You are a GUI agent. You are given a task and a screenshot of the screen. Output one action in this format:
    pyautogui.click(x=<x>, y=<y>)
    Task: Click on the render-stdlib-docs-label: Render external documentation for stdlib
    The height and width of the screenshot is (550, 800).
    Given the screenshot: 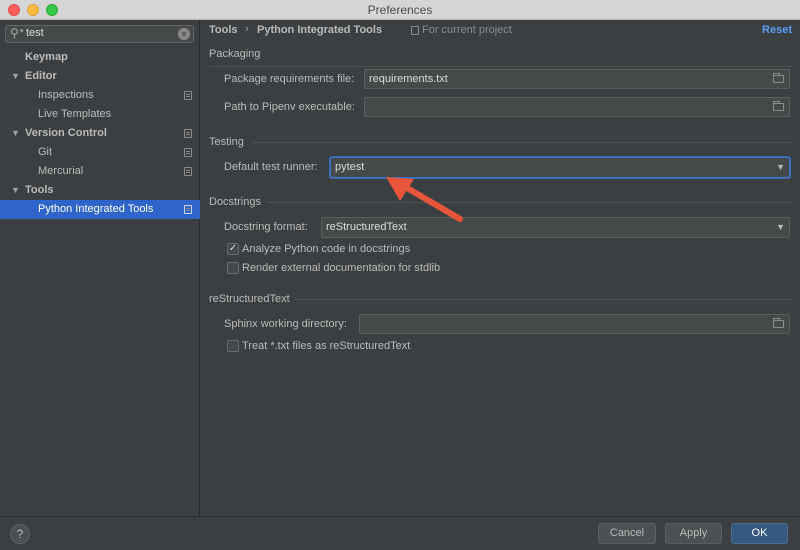 What is the action you would take?
    pyautogui.click(x=341, y=268)
    